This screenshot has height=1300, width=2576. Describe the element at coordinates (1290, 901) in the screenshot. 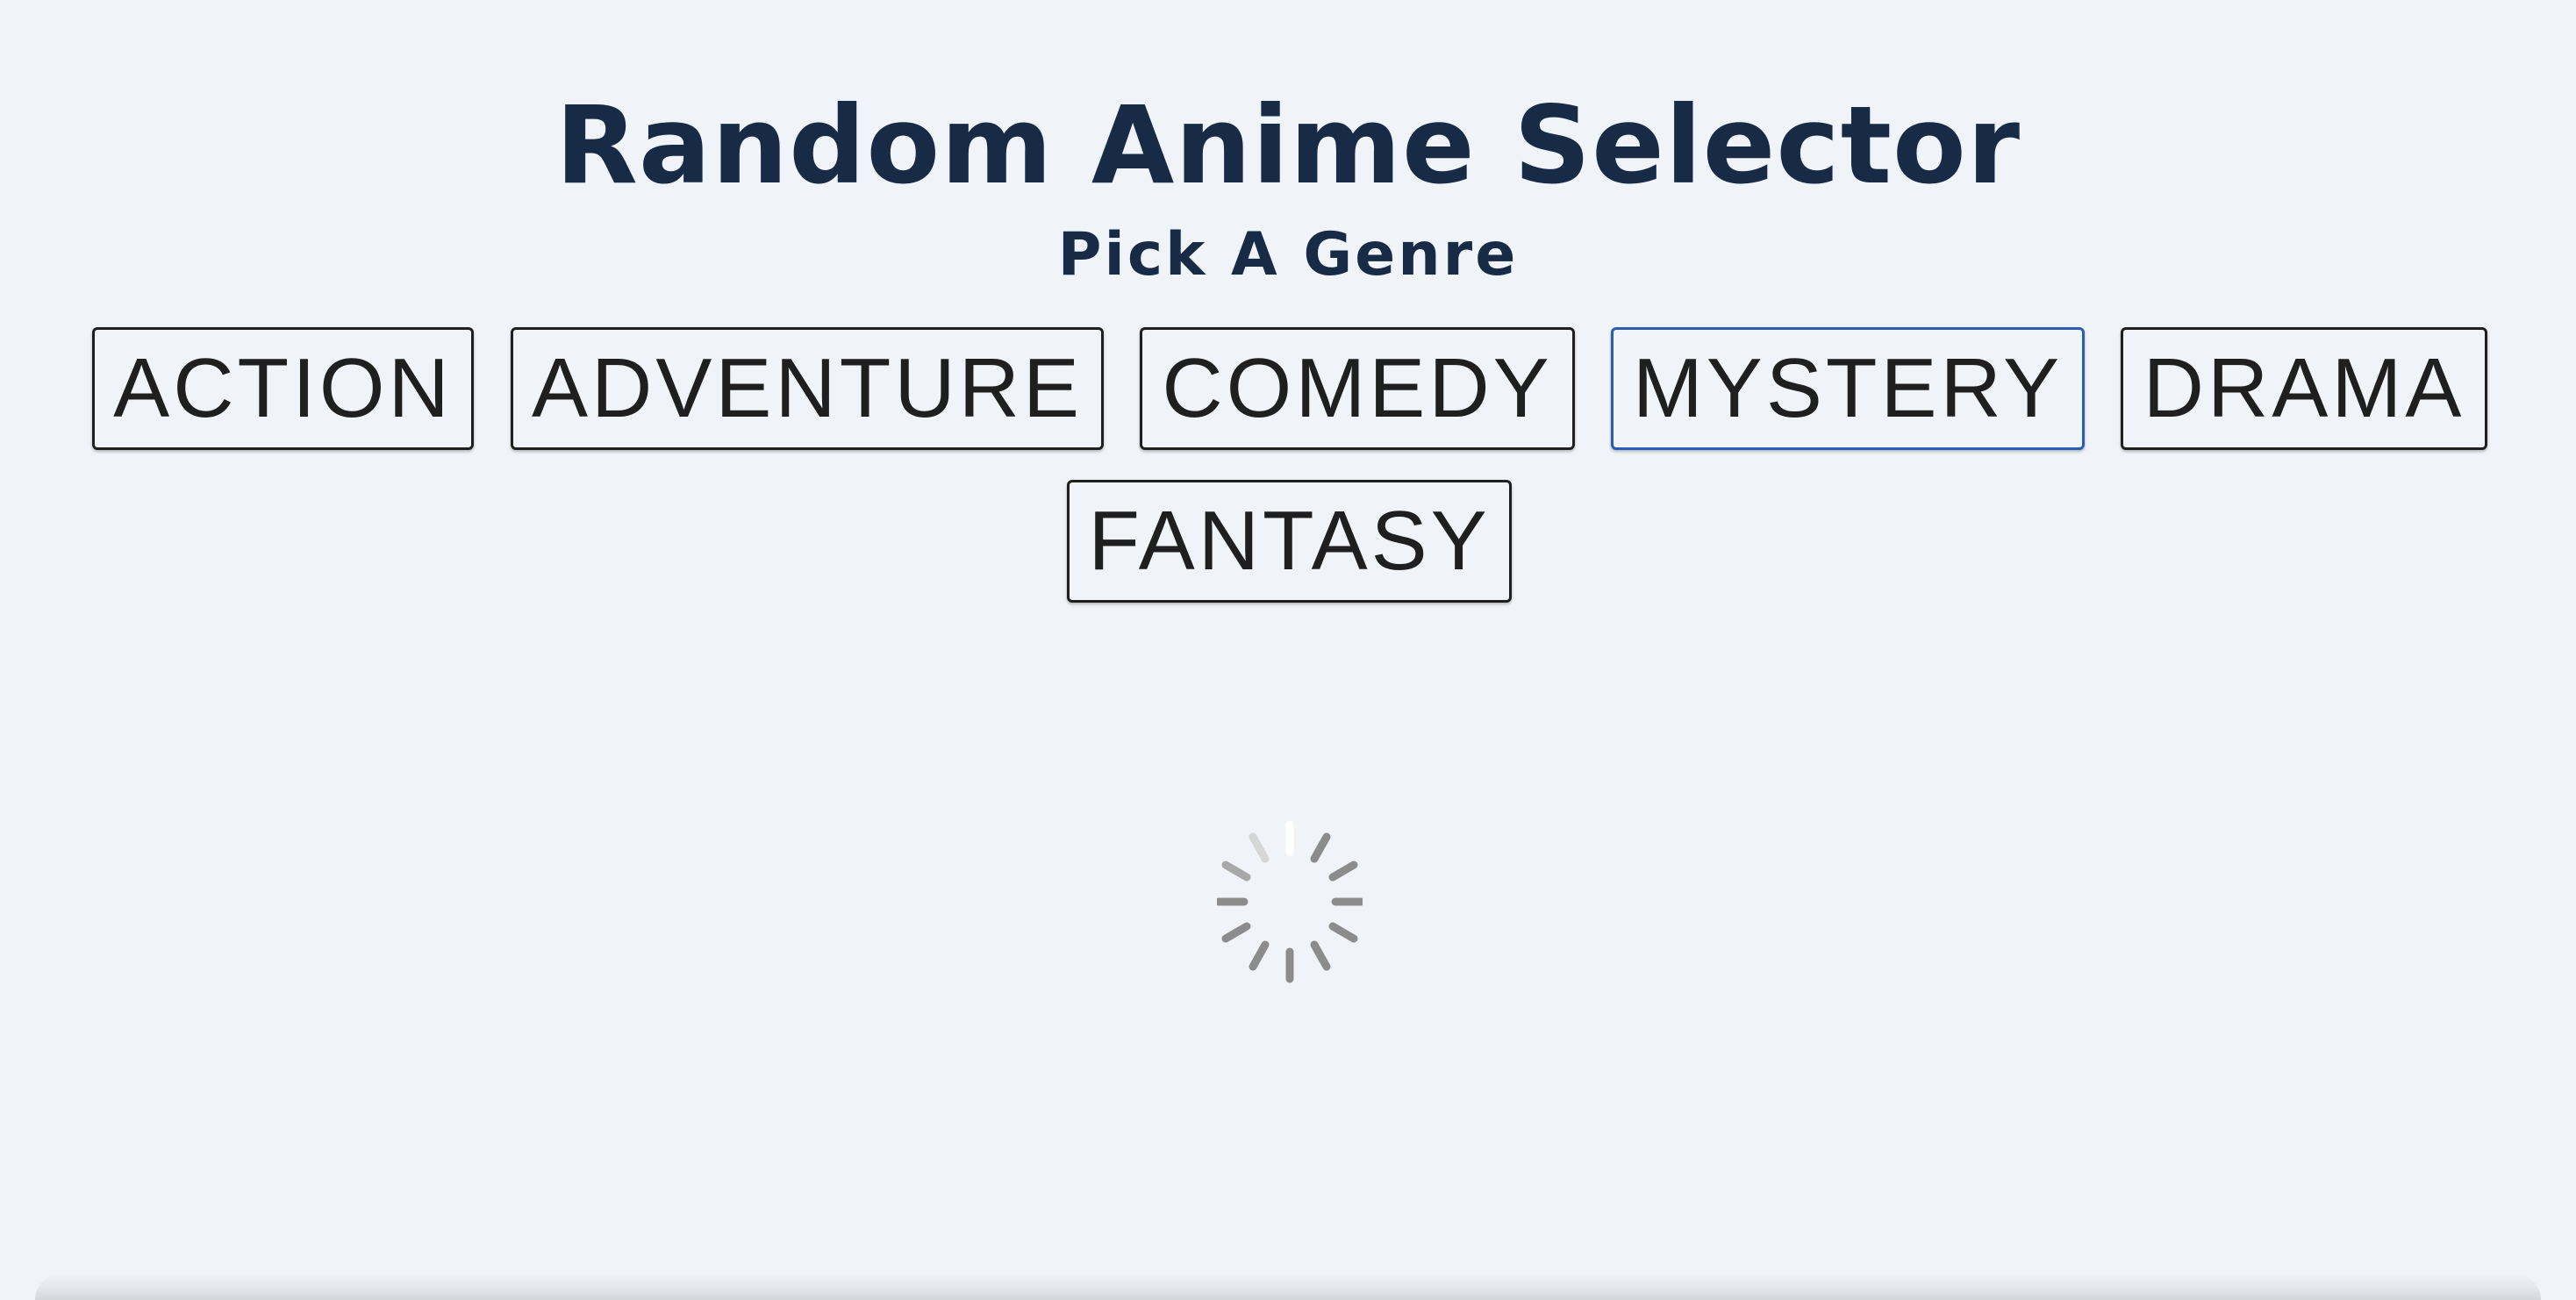

I see `loading-spinner-icon` at that location.